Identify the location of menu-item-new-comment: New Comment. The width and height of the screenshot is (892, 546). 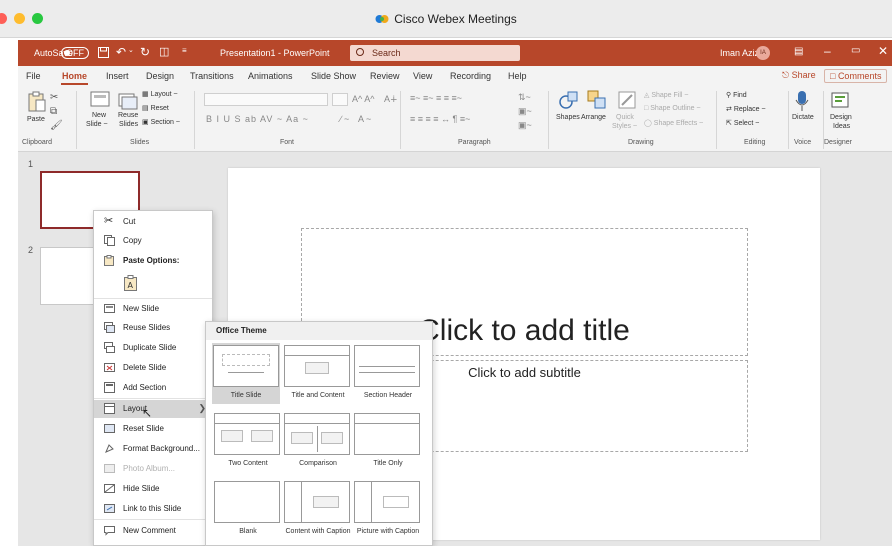
(153, 531).